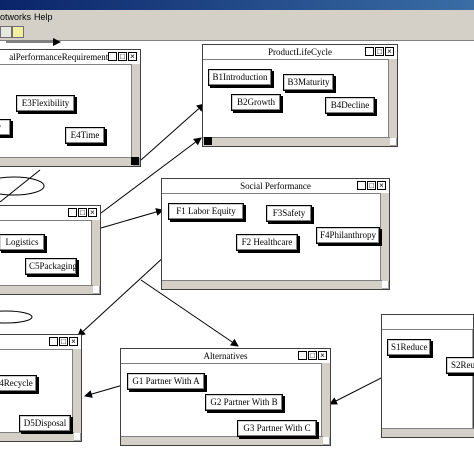 The width and height of the screenshot is (474, 474). Describe the element at coordinates (22, 242) in the screenshot. I see `node-logistics: Logistics` at that location.